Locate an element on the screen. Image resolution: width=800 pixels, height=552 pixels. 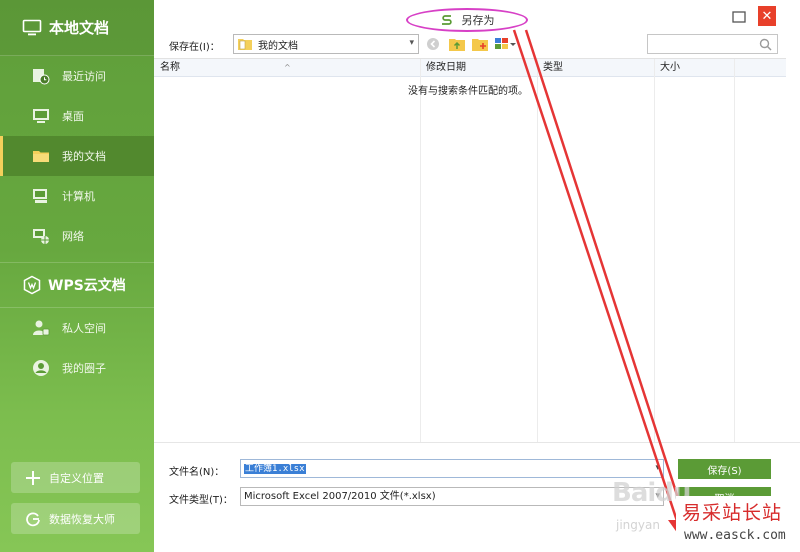
empty-message: 没有与搜索条件匹配的项。 is located at coordinates (468, 91).